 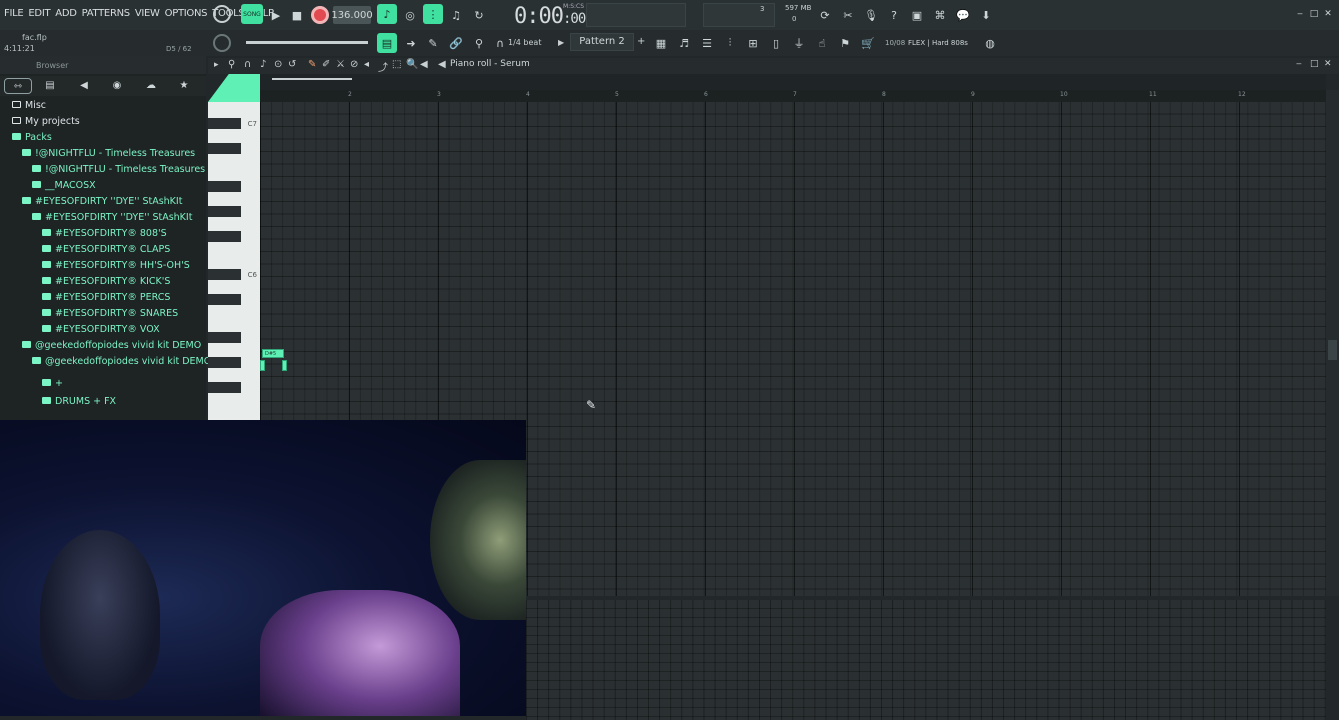 I want to click on browser-item: #EYESOFDIRTY® SNARES, so click(x=110, y=314).